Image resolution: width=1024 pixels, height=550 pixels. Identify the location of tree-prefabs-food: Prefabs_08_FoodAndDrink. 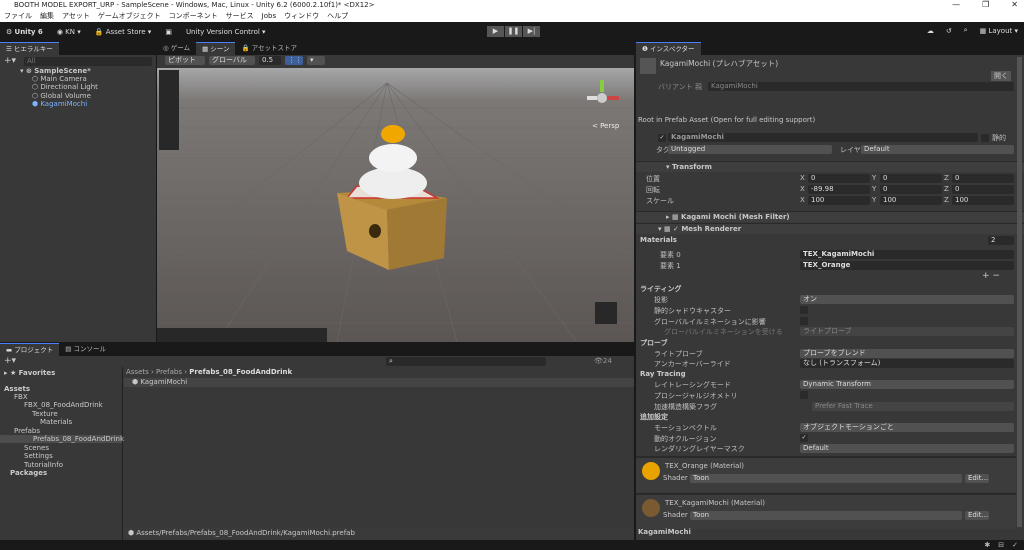
(62, 439).